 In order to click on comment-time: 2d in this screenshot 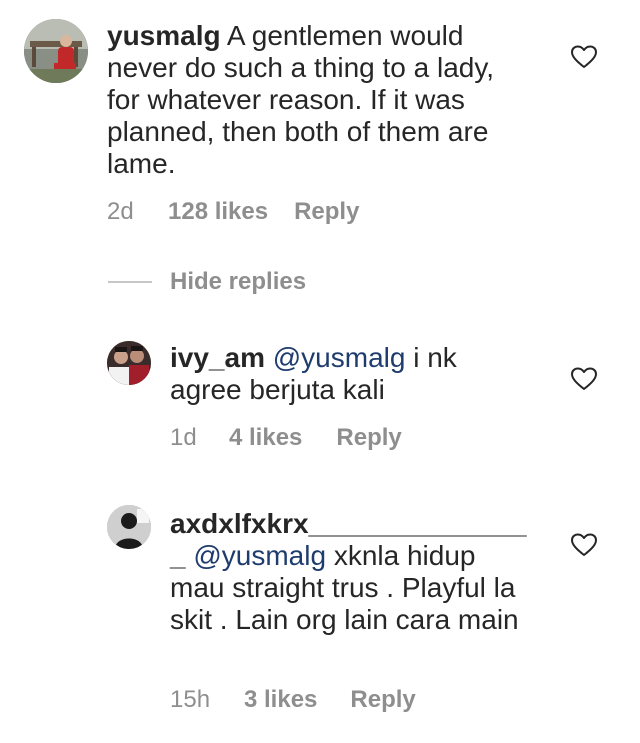, I will do `click(120, 211)`.